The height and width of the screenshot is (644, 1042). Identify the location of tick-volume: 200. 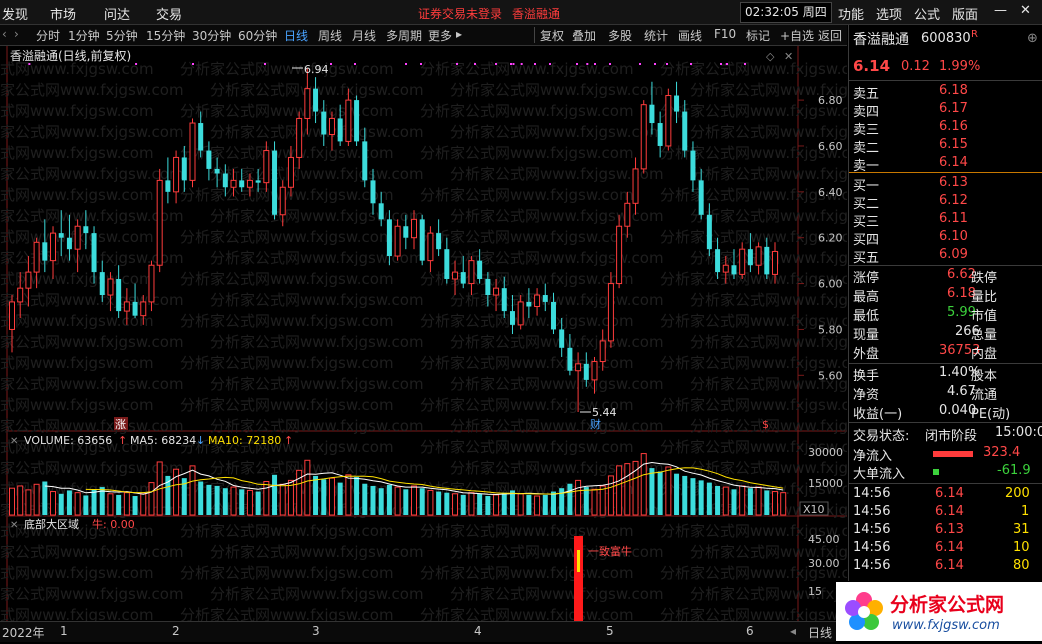
(1017, 493).